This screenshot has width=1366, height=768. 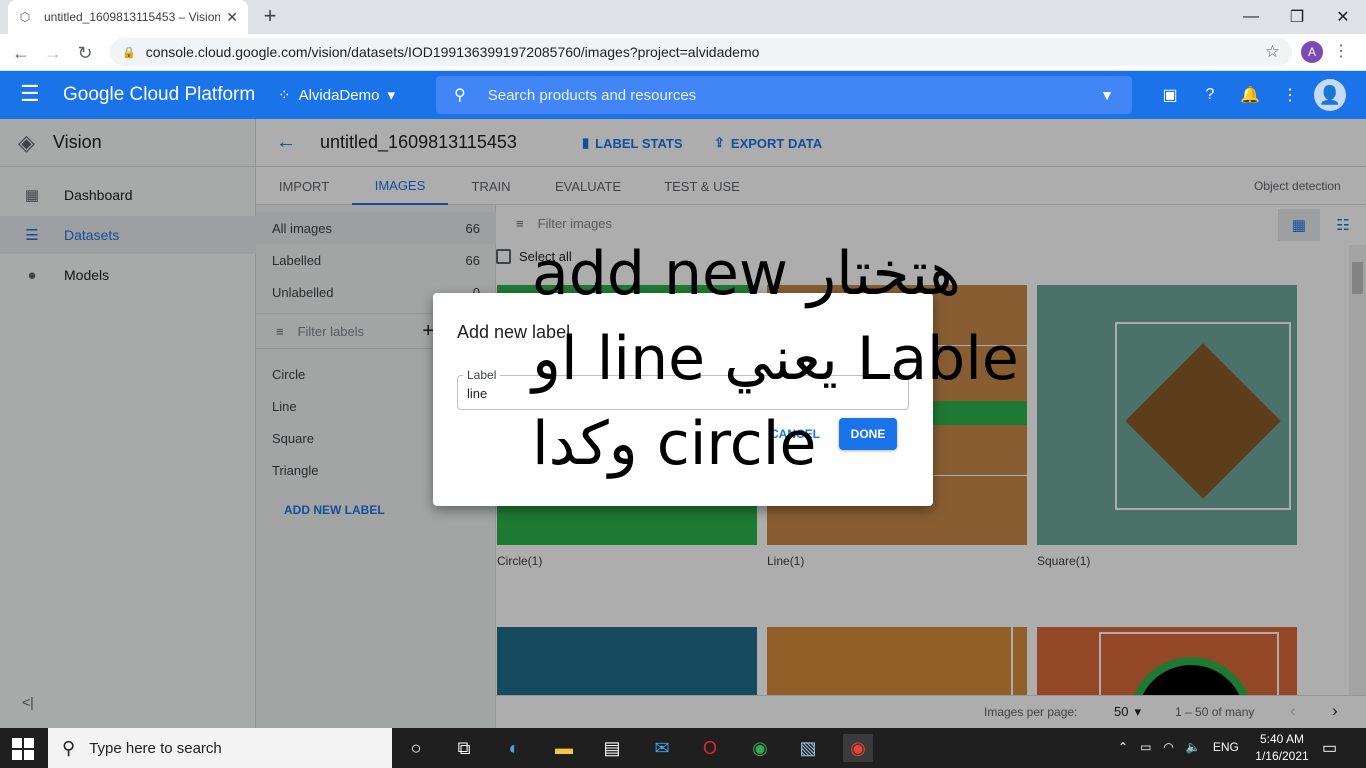 I want to click on notifications-bell-icon: 🔔, so click(x=1250, y=95).